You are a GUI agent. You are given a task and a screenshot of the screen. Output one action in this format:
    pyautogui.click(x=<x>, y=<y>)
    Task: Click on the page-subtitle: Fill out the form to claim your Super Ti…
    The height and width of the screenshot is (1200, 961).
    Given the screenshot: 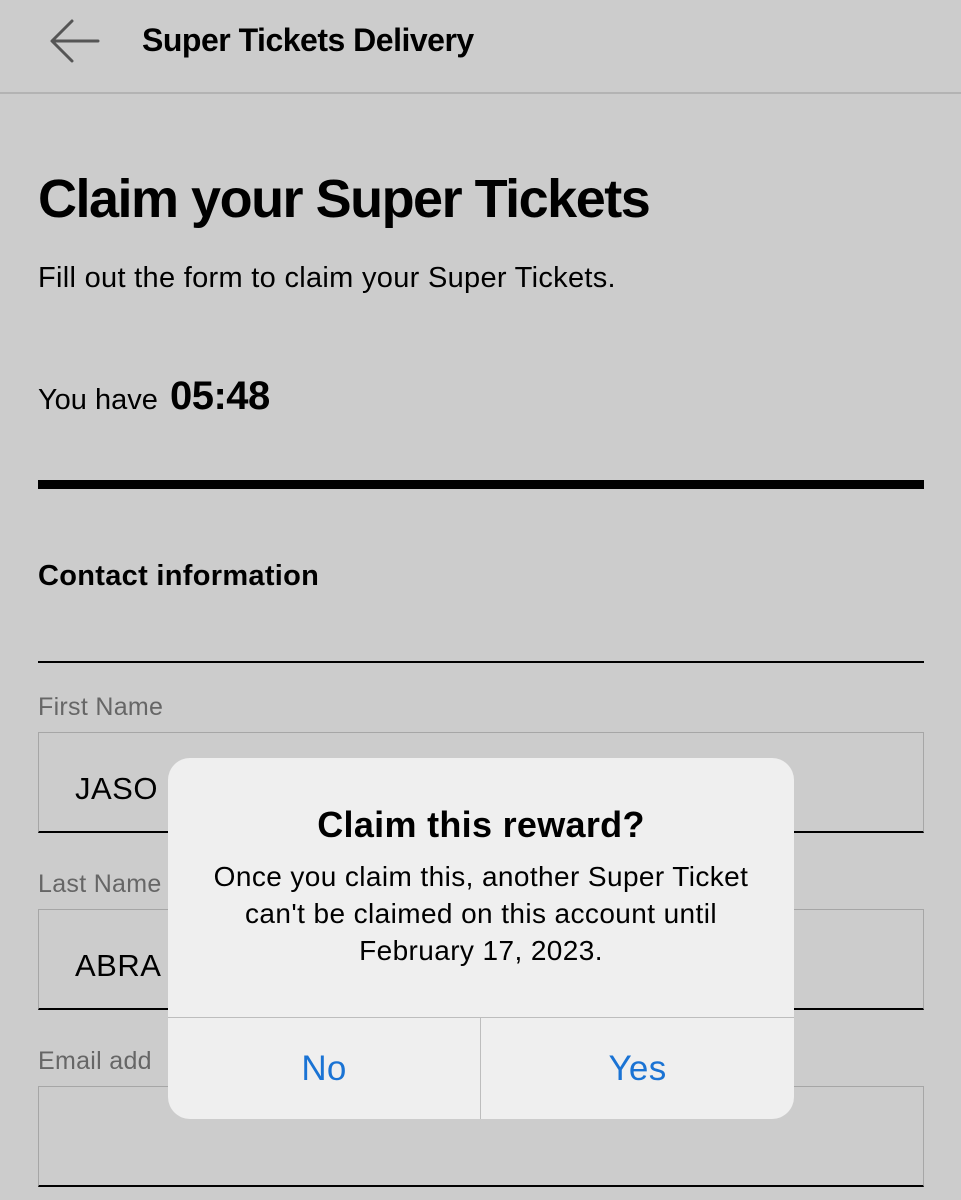 What is the action you would take?
    pyautogui.click(x=327, y=278)
    